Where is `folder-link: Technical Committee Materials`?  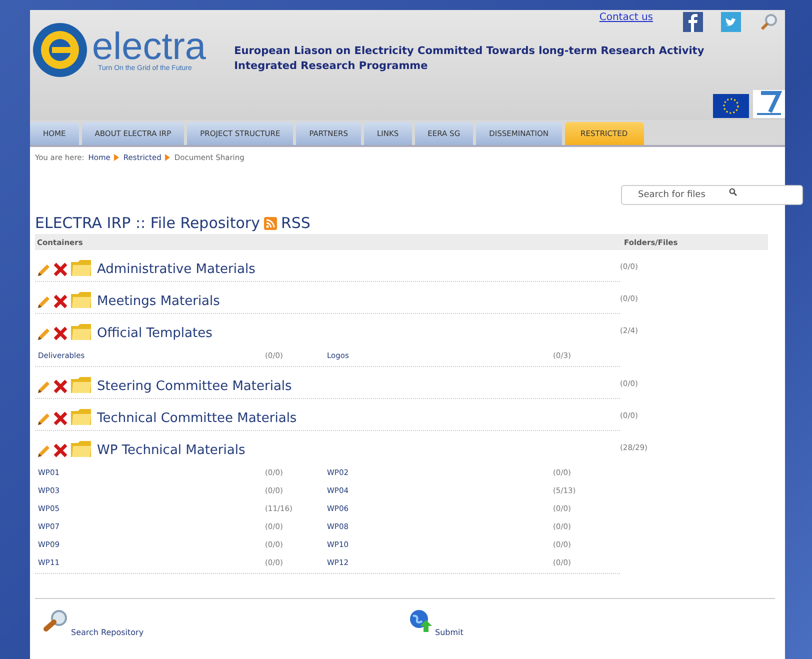
folder-link: Technical Committee Materials is located at coordinates (197, 418).